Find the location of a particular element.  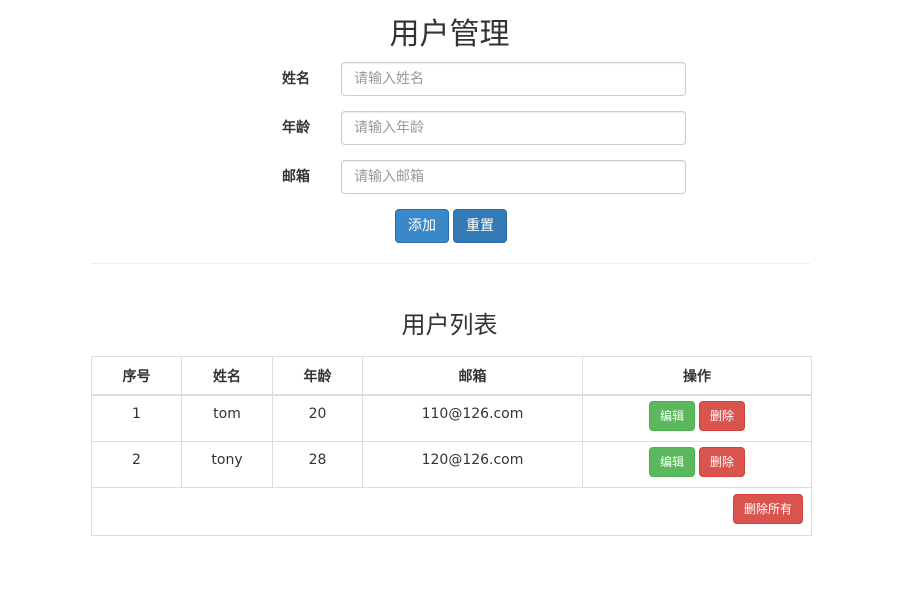

column-header-age: 年龄 is located at coordinates (317, 376).